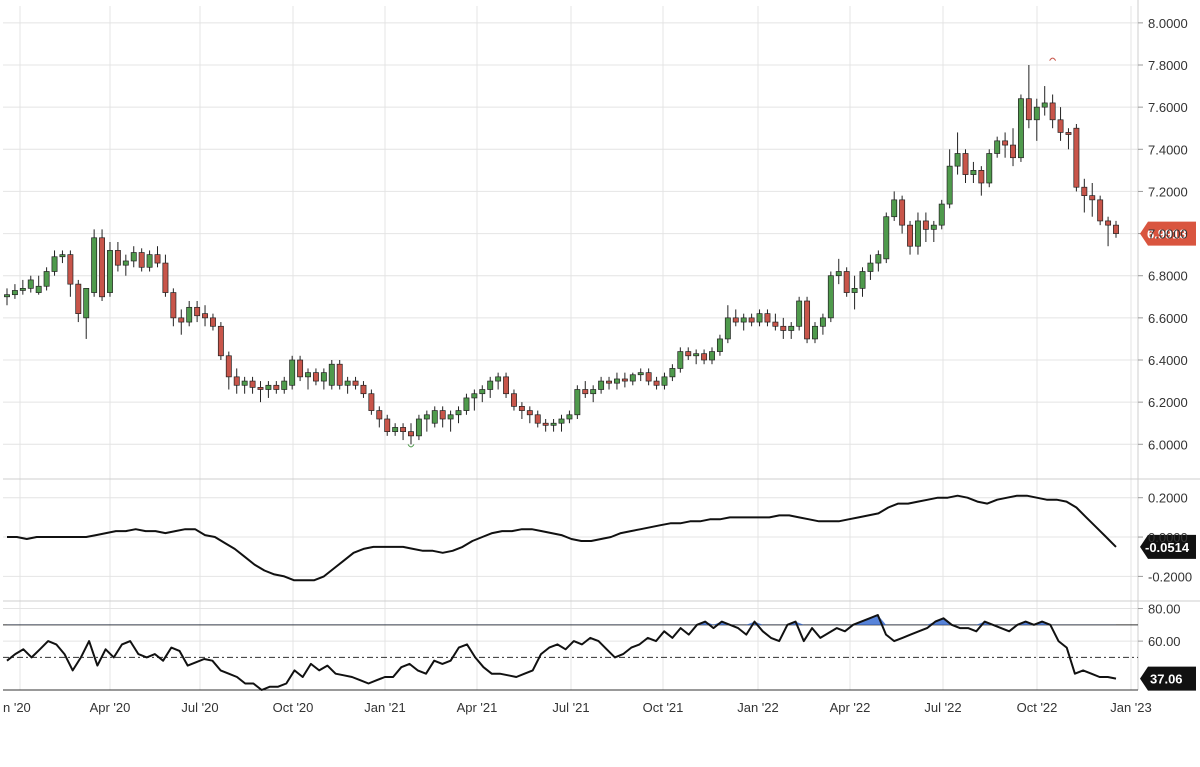  I want to click on x-tick-label: Oct '20, so click(293, 707).